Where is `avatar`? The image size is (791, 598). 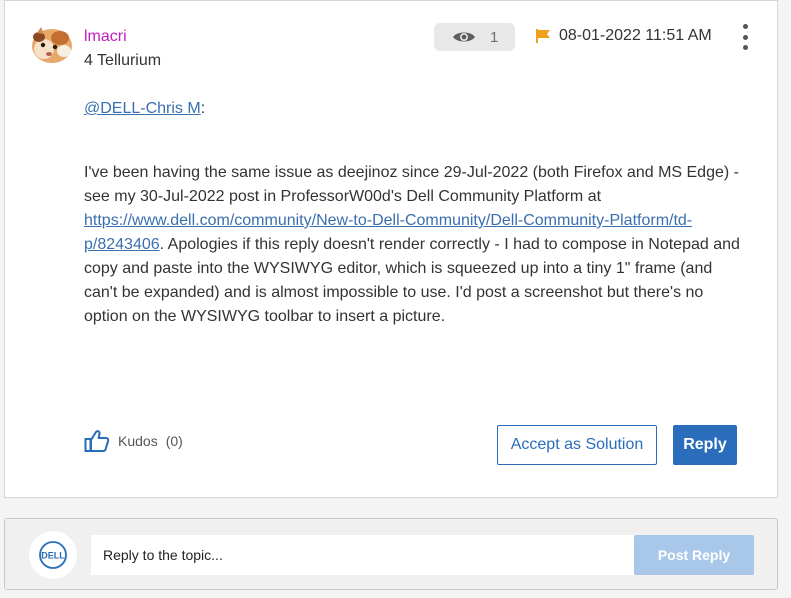
avatar is located at coordinates (52, 44).